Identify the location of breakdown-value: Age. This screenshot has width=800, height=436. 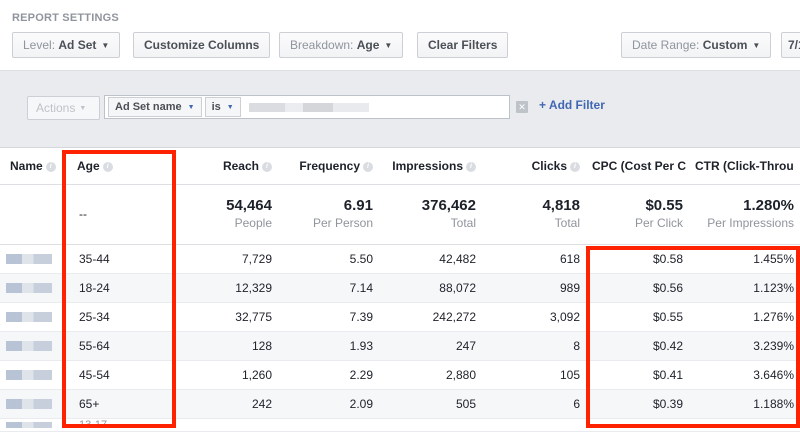
(368, 45).